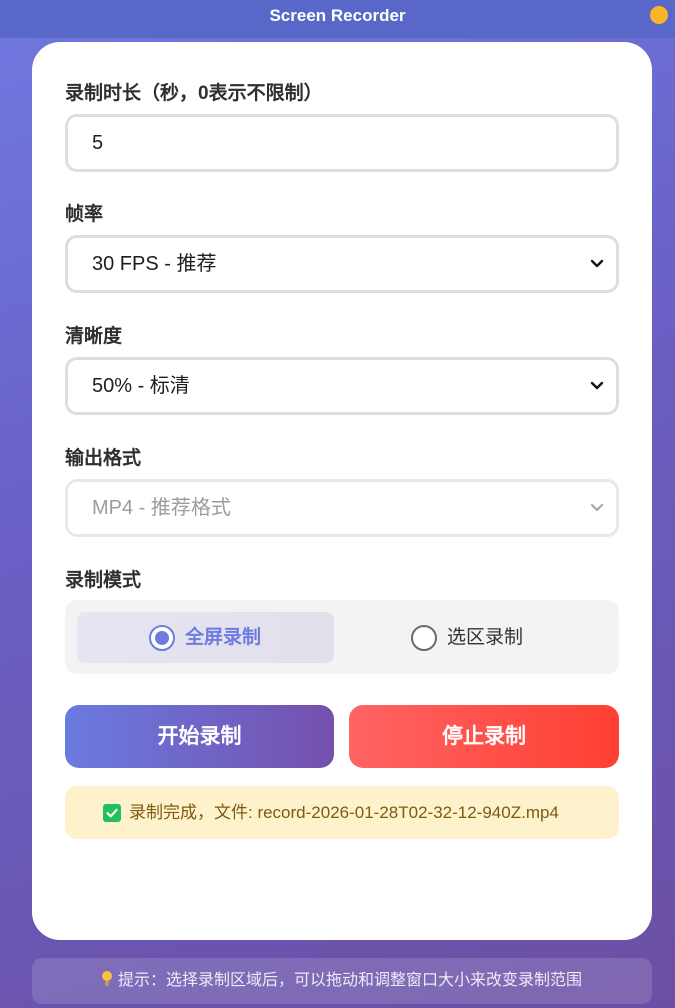 The width and height of the screenshot is (675, 1008). What do you see at coordinates (337, 15) in the screenshot?
I see `window-title: Screen Recorder` at bounding box center [337, 15].